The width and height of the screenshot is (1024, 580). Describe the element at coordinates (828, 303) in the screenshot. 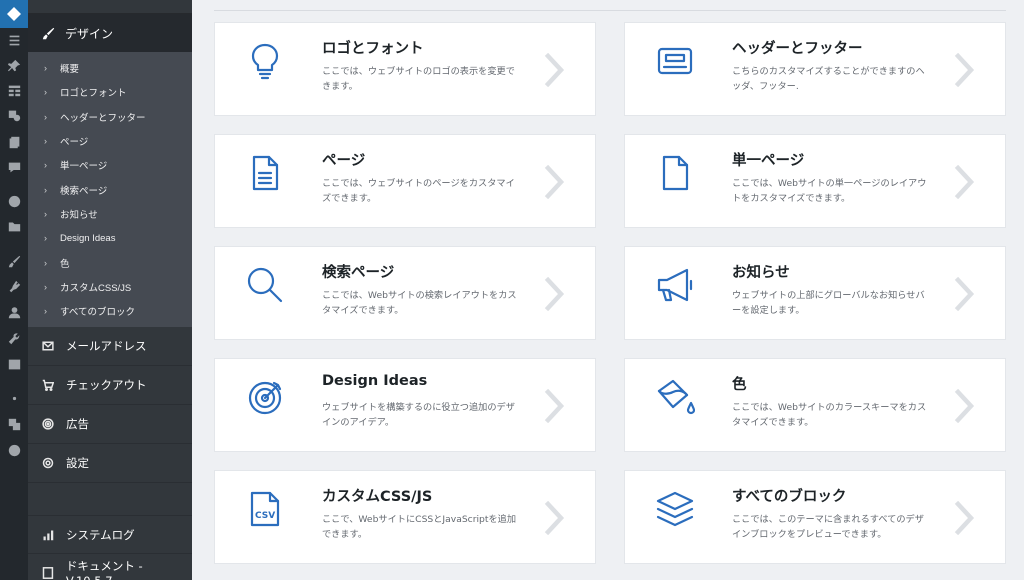

I see `card-description: ウェブサイトの上部にグローバルなお知らせバーを設定します。` at that location.